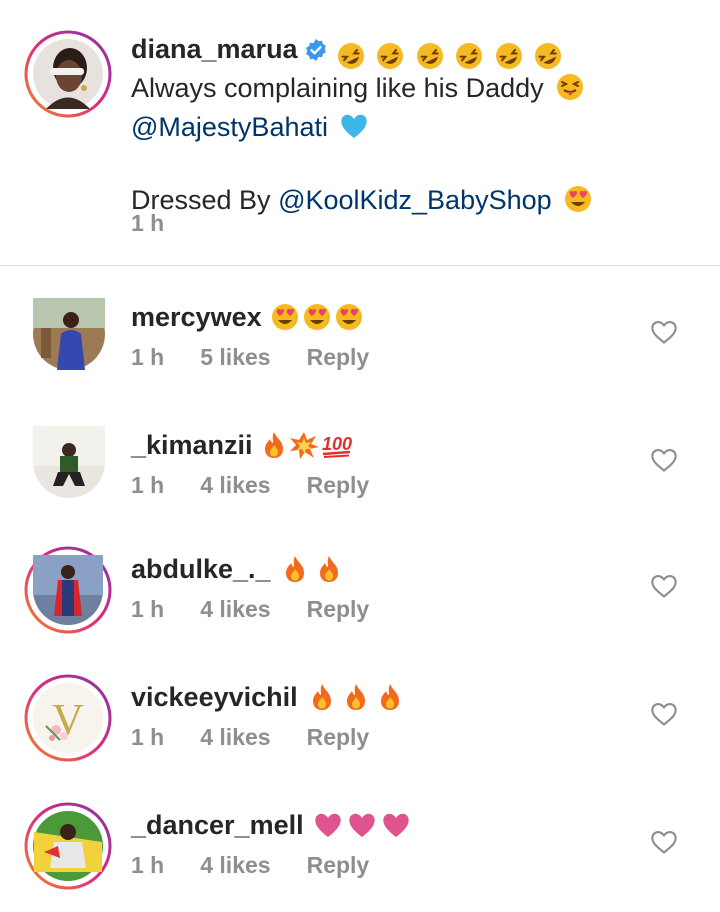 Image resolution: width=720 pixels, height=912 pixels. What do you see at coordinates (196, 317) in the screenshot?
I see `comment-username: mercywex` at bounding box center [196, 317].